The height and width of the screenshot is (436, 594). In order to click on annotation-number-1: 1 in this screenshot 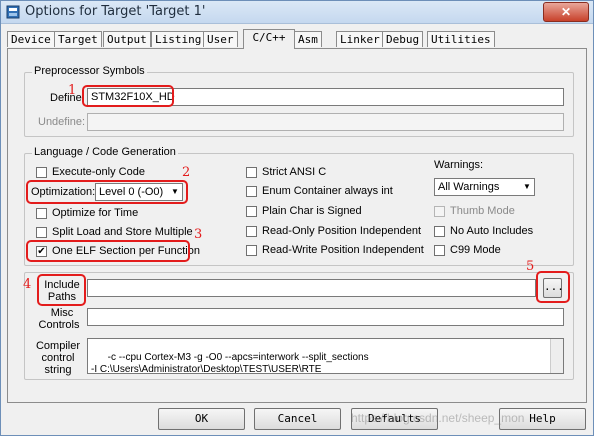, I will do `click(72, 90)`.